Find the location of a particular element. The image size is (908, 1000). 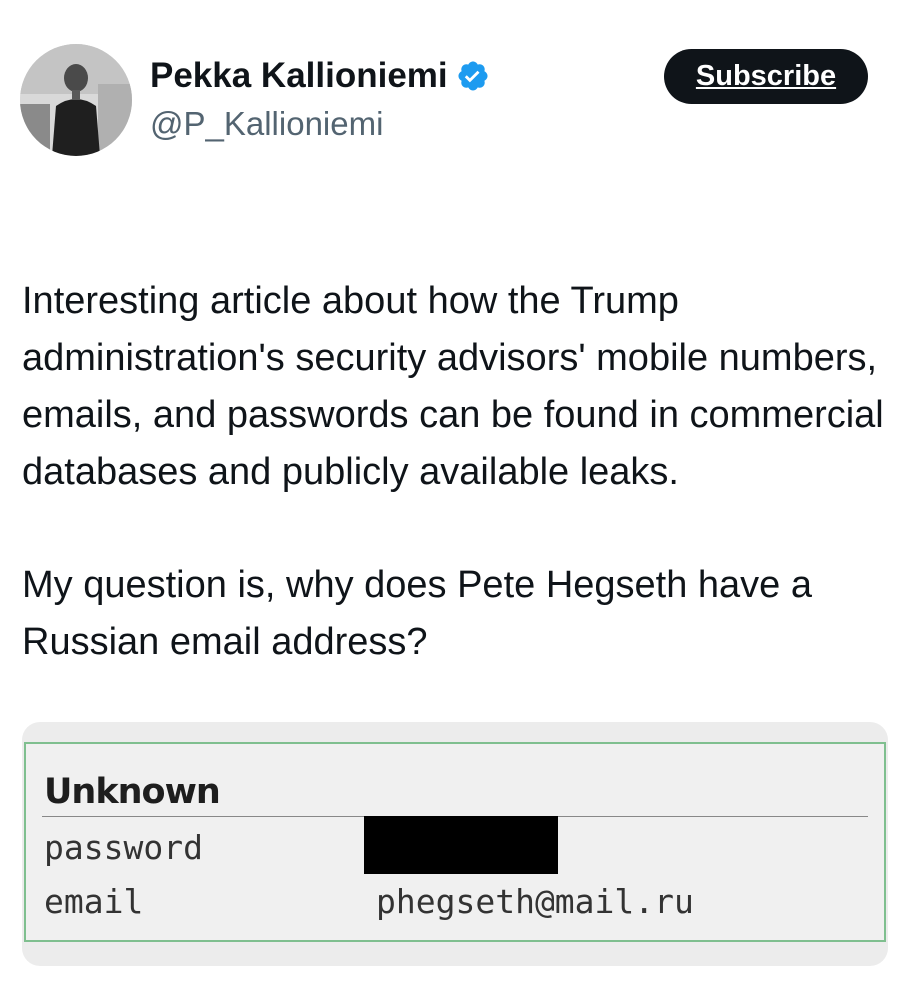

avatar-photo is located at coordinates (76, 100).